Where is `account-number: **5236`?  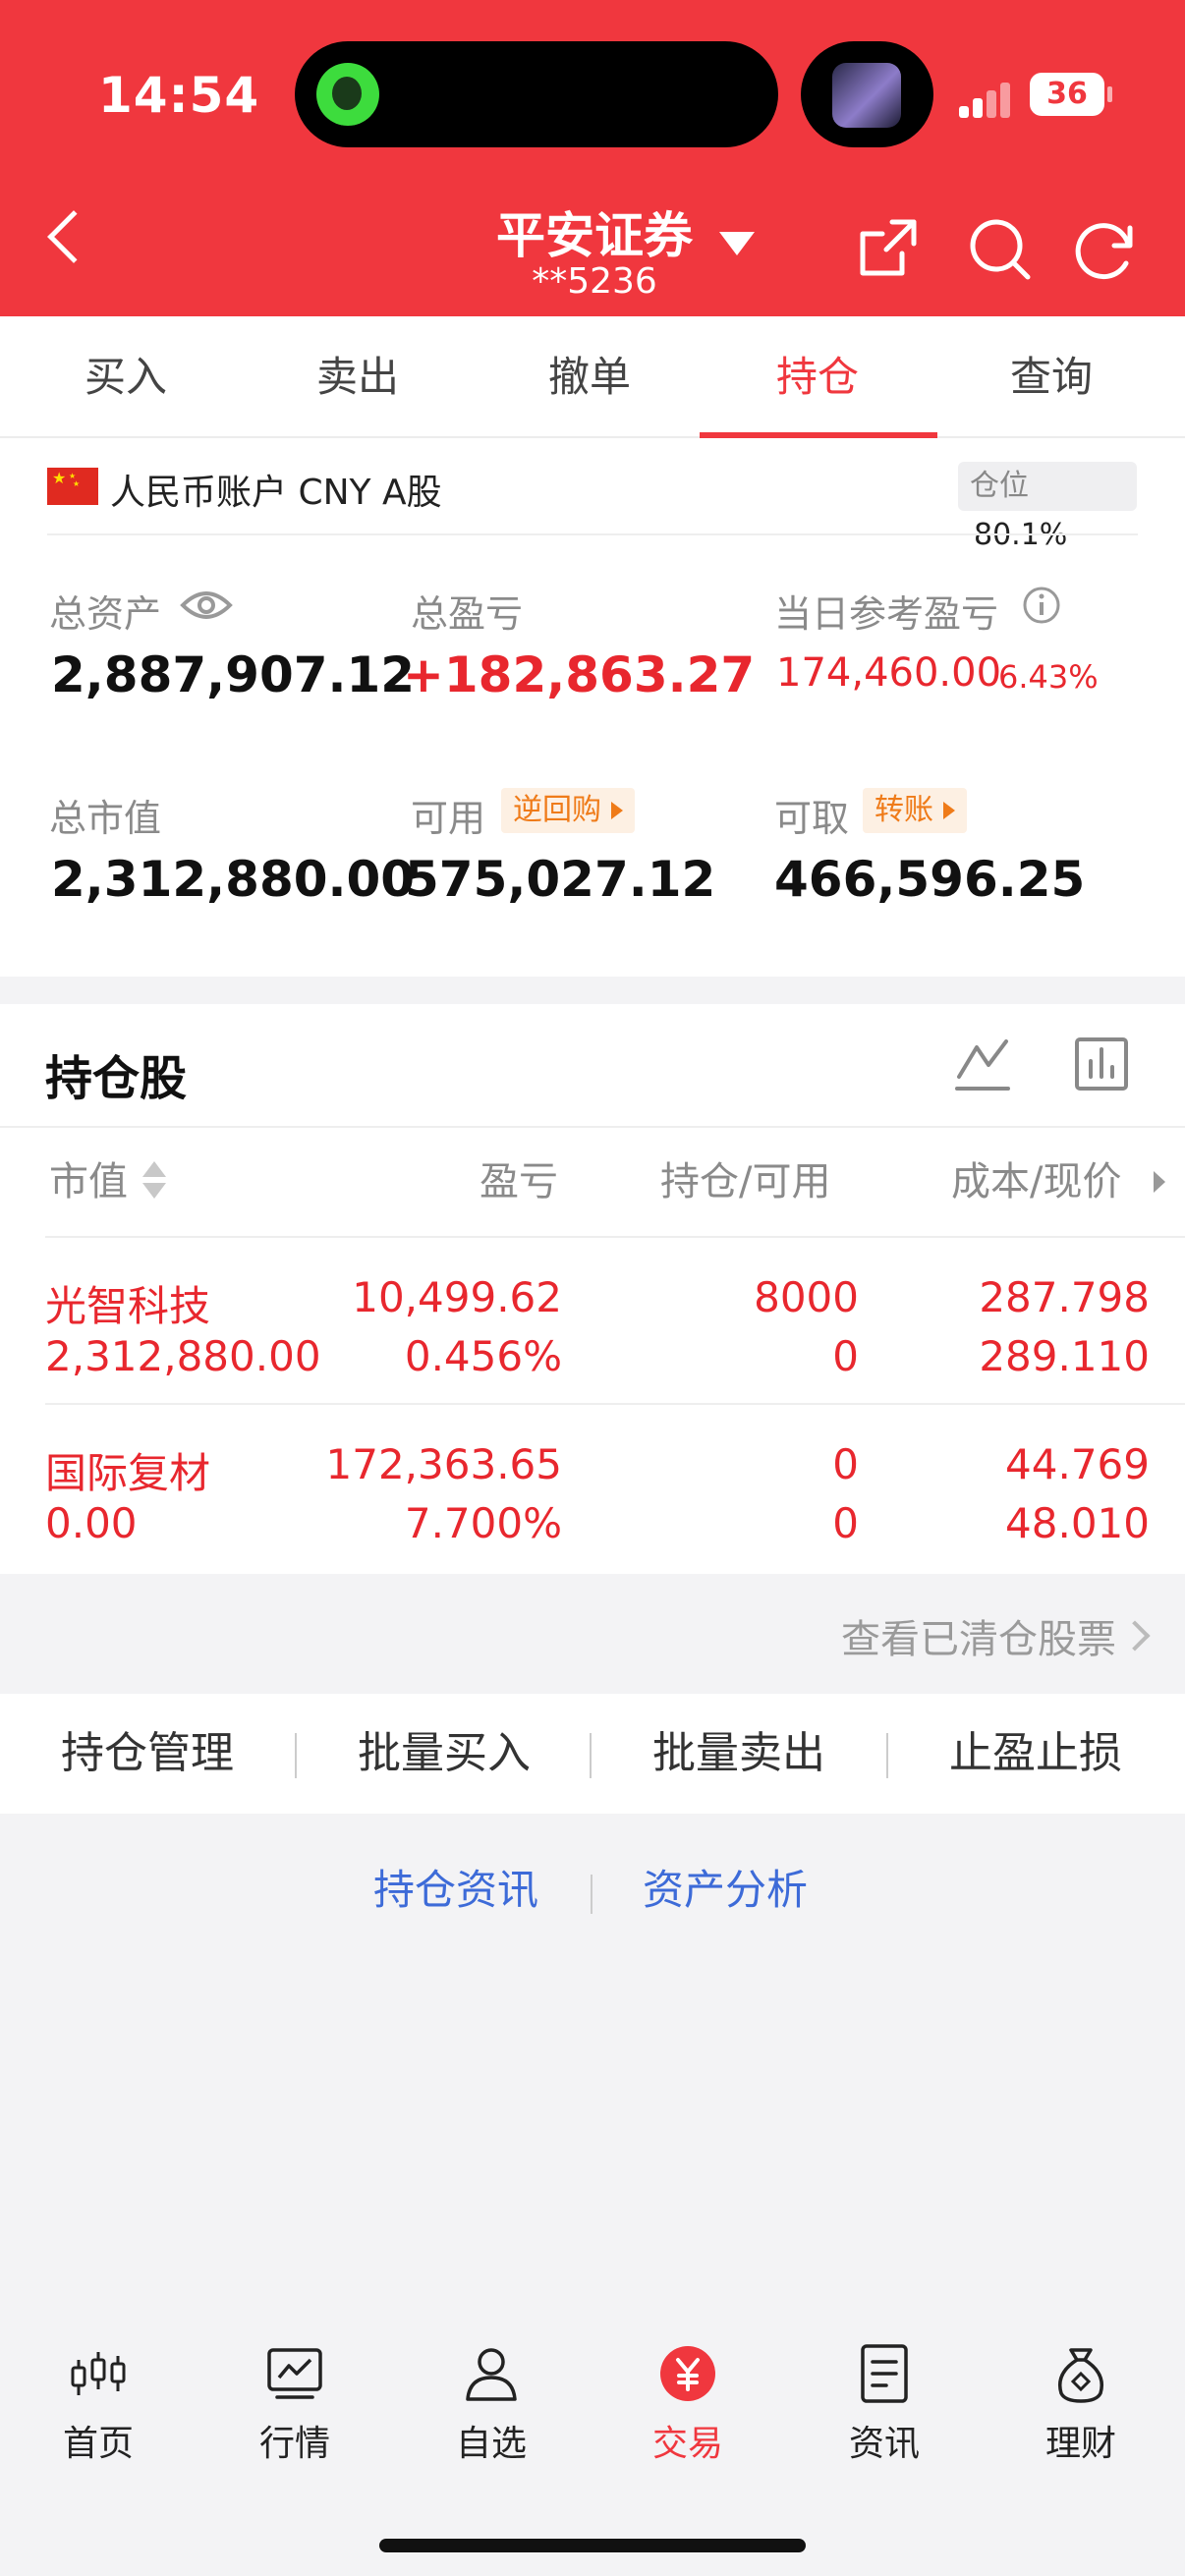 account-number: **5236 is located at coordinates (594, 281).